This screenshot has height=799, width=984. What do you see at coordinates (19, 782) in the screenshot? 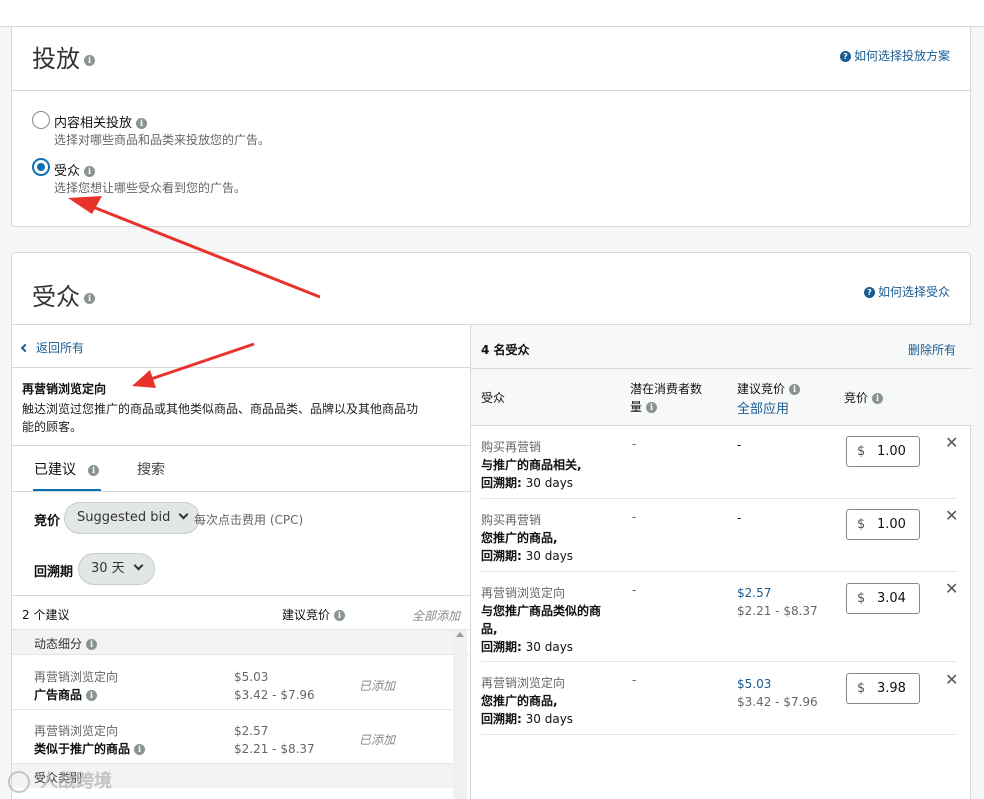
I see `watermark-logo-icon` at bounding box center [19, 782].